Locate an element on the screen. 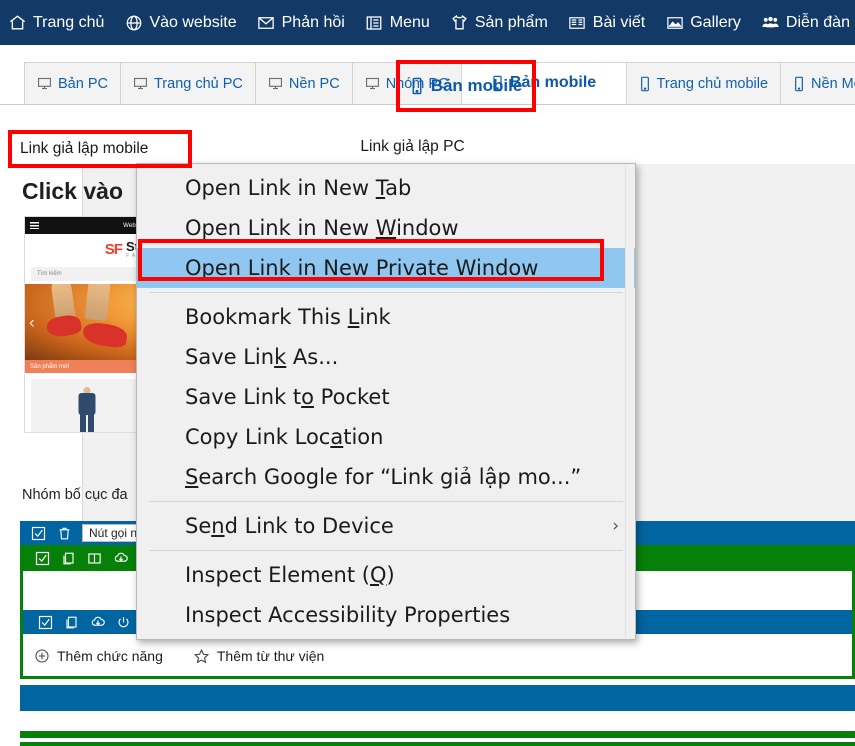 This screenshot has height=746, width=855. trash-icon is located at coordinates (64, 533).